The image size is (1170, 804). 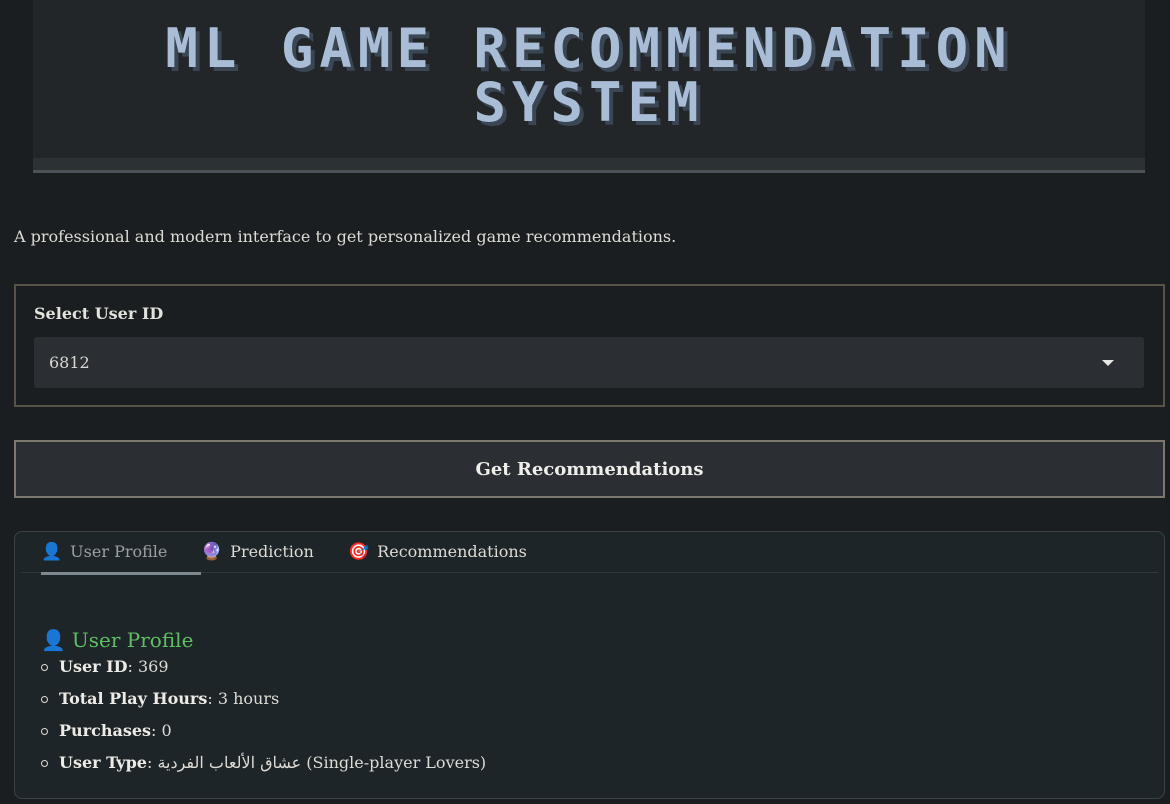 I want to click on tab-prediction: 🔮 Prediction, so click(x=257, y=557).